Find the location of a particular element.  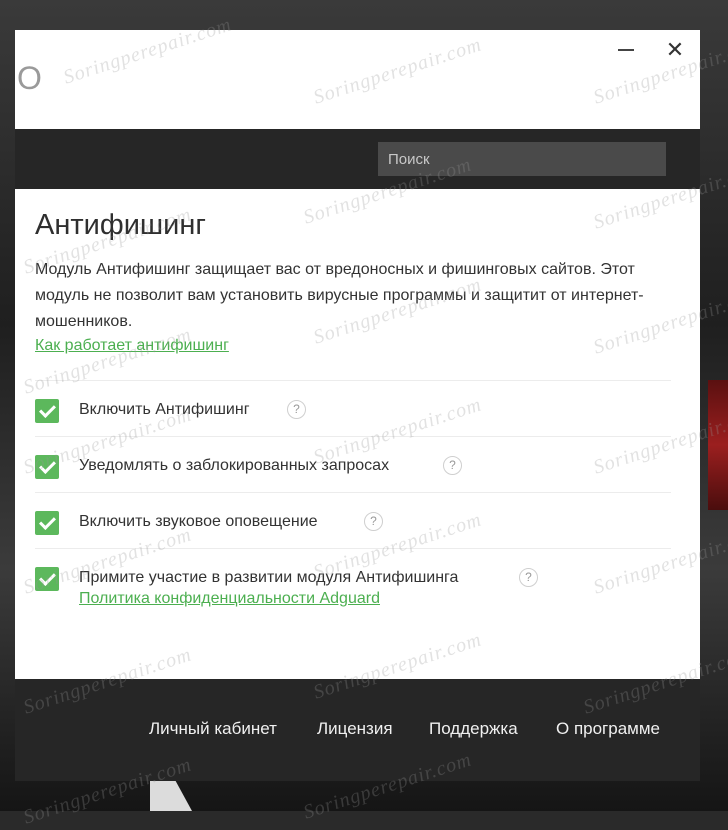

title-bar: O ✕ is located at coordinates (357, 79).